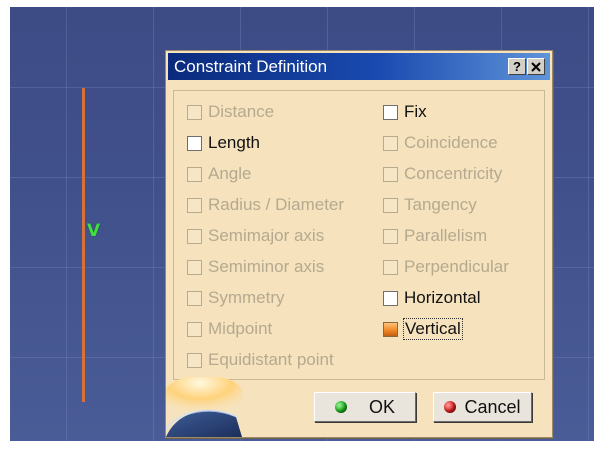 The image size is (601, 467). Describe the element at coordinates (93, 231) in the screenshot. I see `vertical-constraint-symbol: V` at that location.